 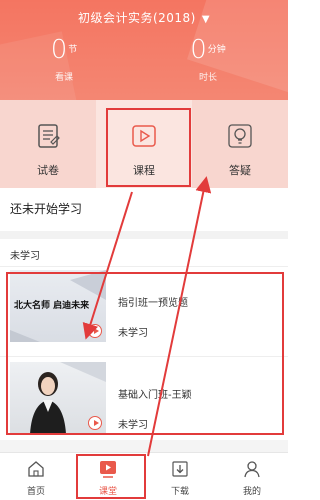 What do you see at coordinates (36, 469) in the screenshot?
I see `home-icon` at bounding box center [36, 469].